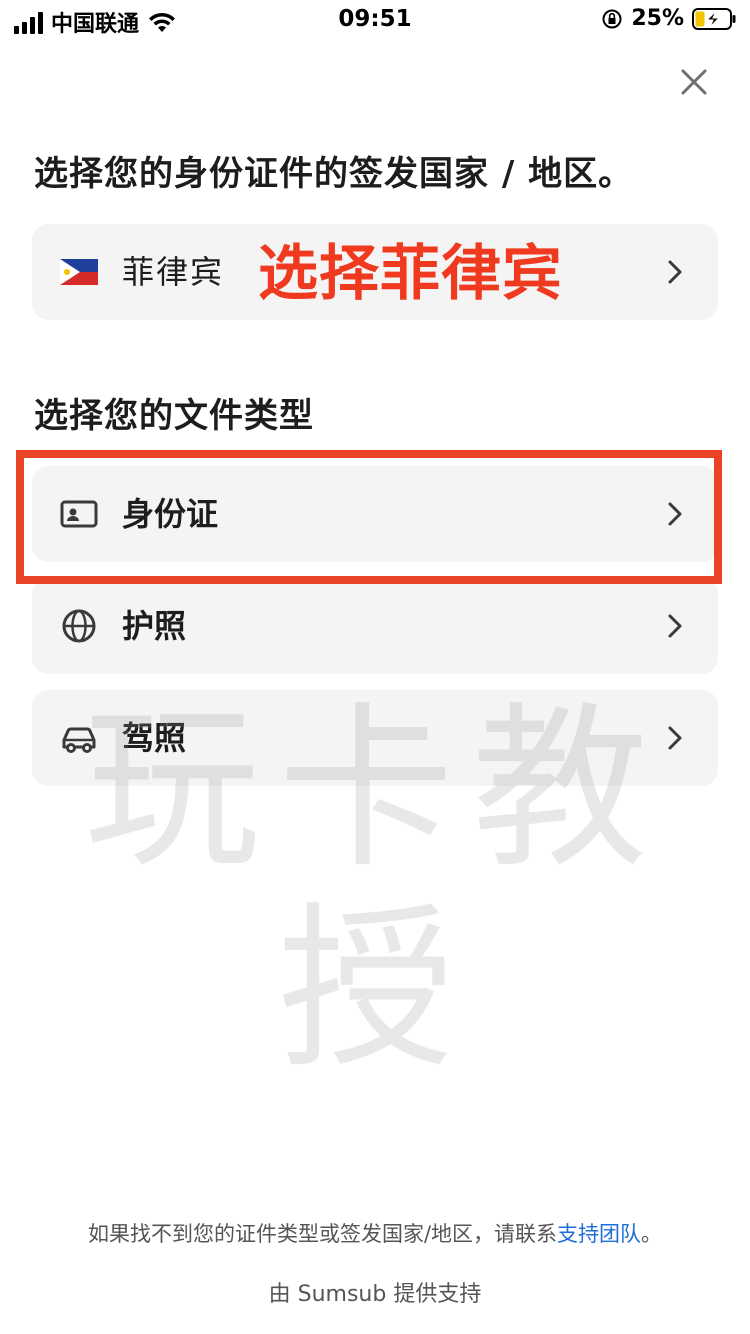 The height and width of the screenshot is (1334, 750). What do you see at coordinates (652, 1234) in the screenshot?
I see `help-note-suffix: 。` at bounding box center [652, 1234].